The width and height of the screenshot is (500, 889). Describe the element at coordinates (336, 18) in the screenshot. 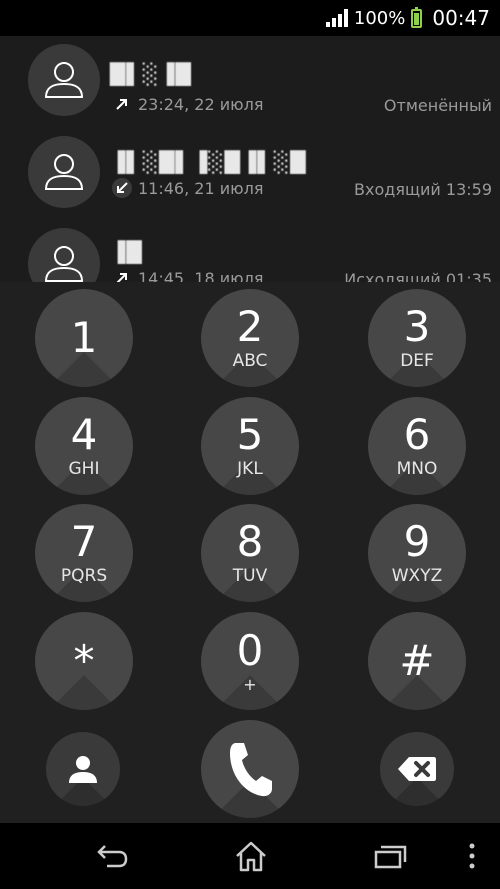

I see `signal-strength-icon` at that location.